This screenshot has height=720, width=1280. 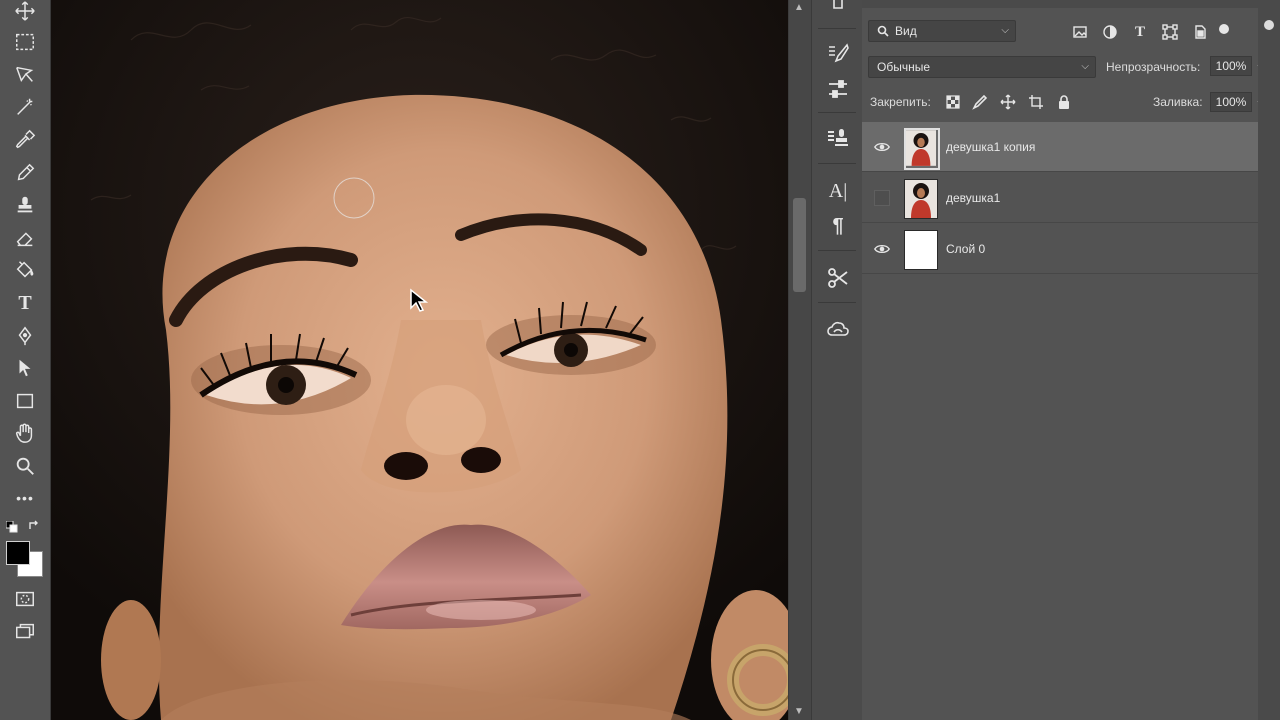 I want to click on zoom-icon, so click(x=25, y=466).